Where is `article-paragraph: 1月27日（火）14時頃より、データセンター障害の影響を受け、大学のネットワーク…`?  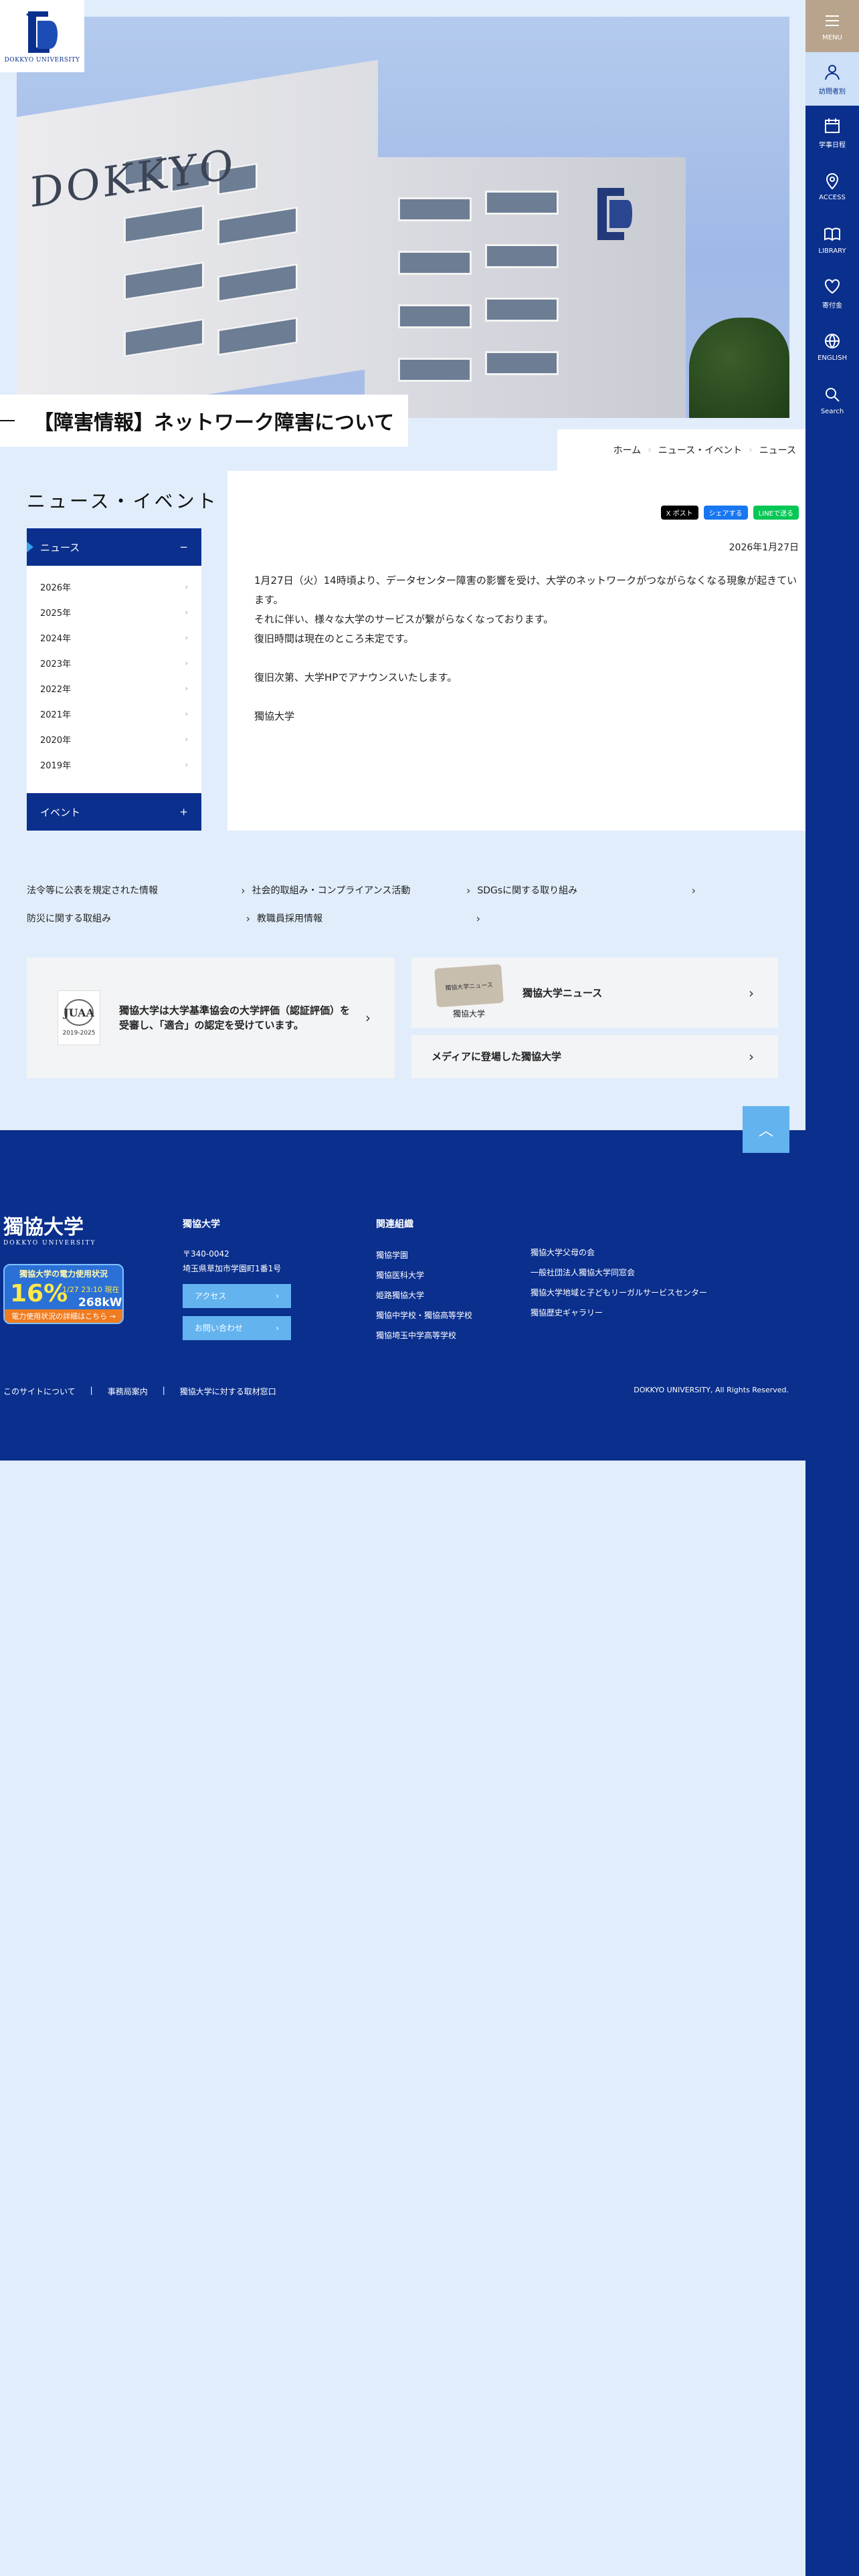 article-paragraph: 1月27日（火）14時頃より、データセンター障害の影響を受け、大学のネットワーク… is located at coordinates (525, 590).